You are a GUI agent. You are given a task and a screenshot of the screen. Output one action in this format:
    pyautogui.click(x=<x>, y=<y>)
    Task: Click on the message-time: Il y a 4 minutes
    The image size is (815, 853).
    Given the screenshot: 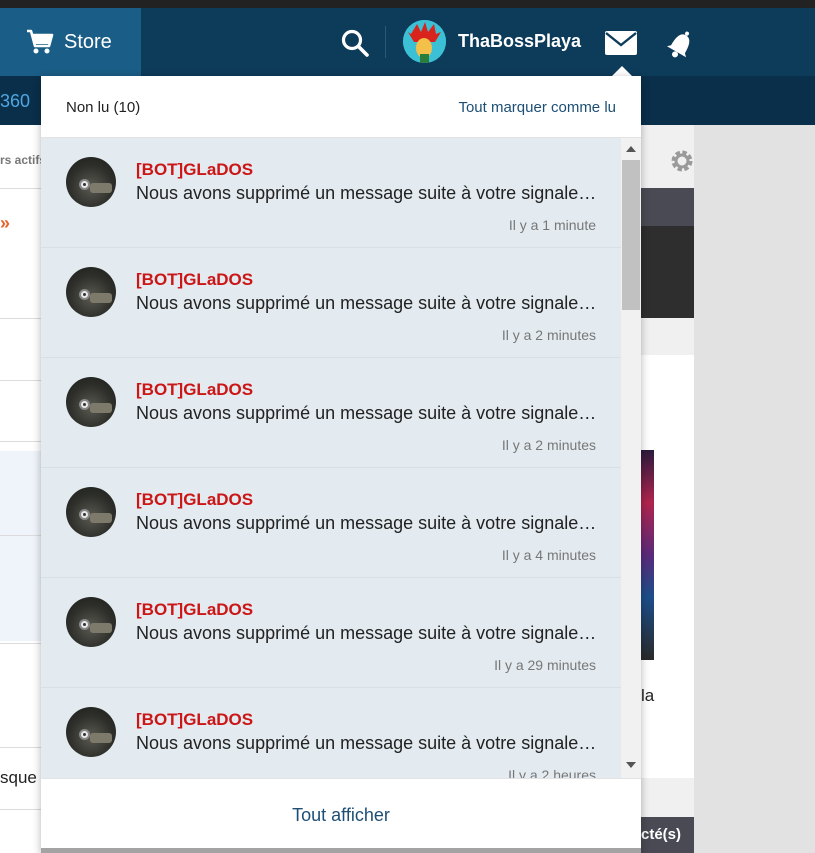 What is the action you would take?
    pyautogui.click(x=548, y=555)
    